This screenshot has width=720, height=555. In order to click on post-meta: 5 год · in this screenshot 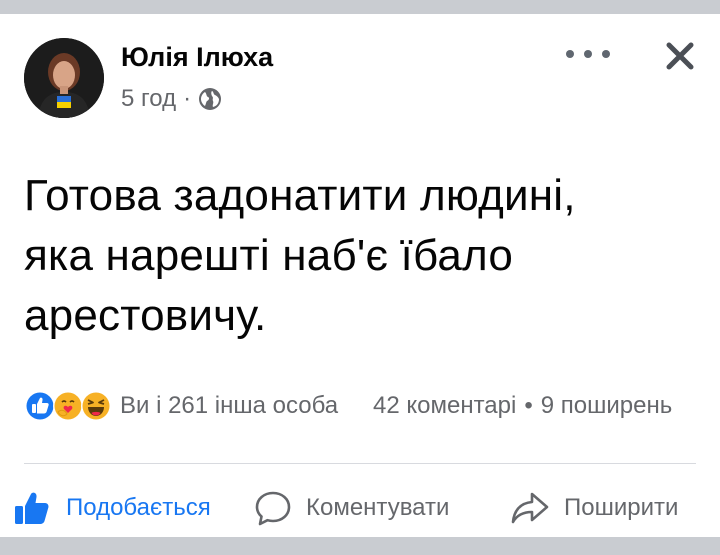, I will do `click(171, 99)`.